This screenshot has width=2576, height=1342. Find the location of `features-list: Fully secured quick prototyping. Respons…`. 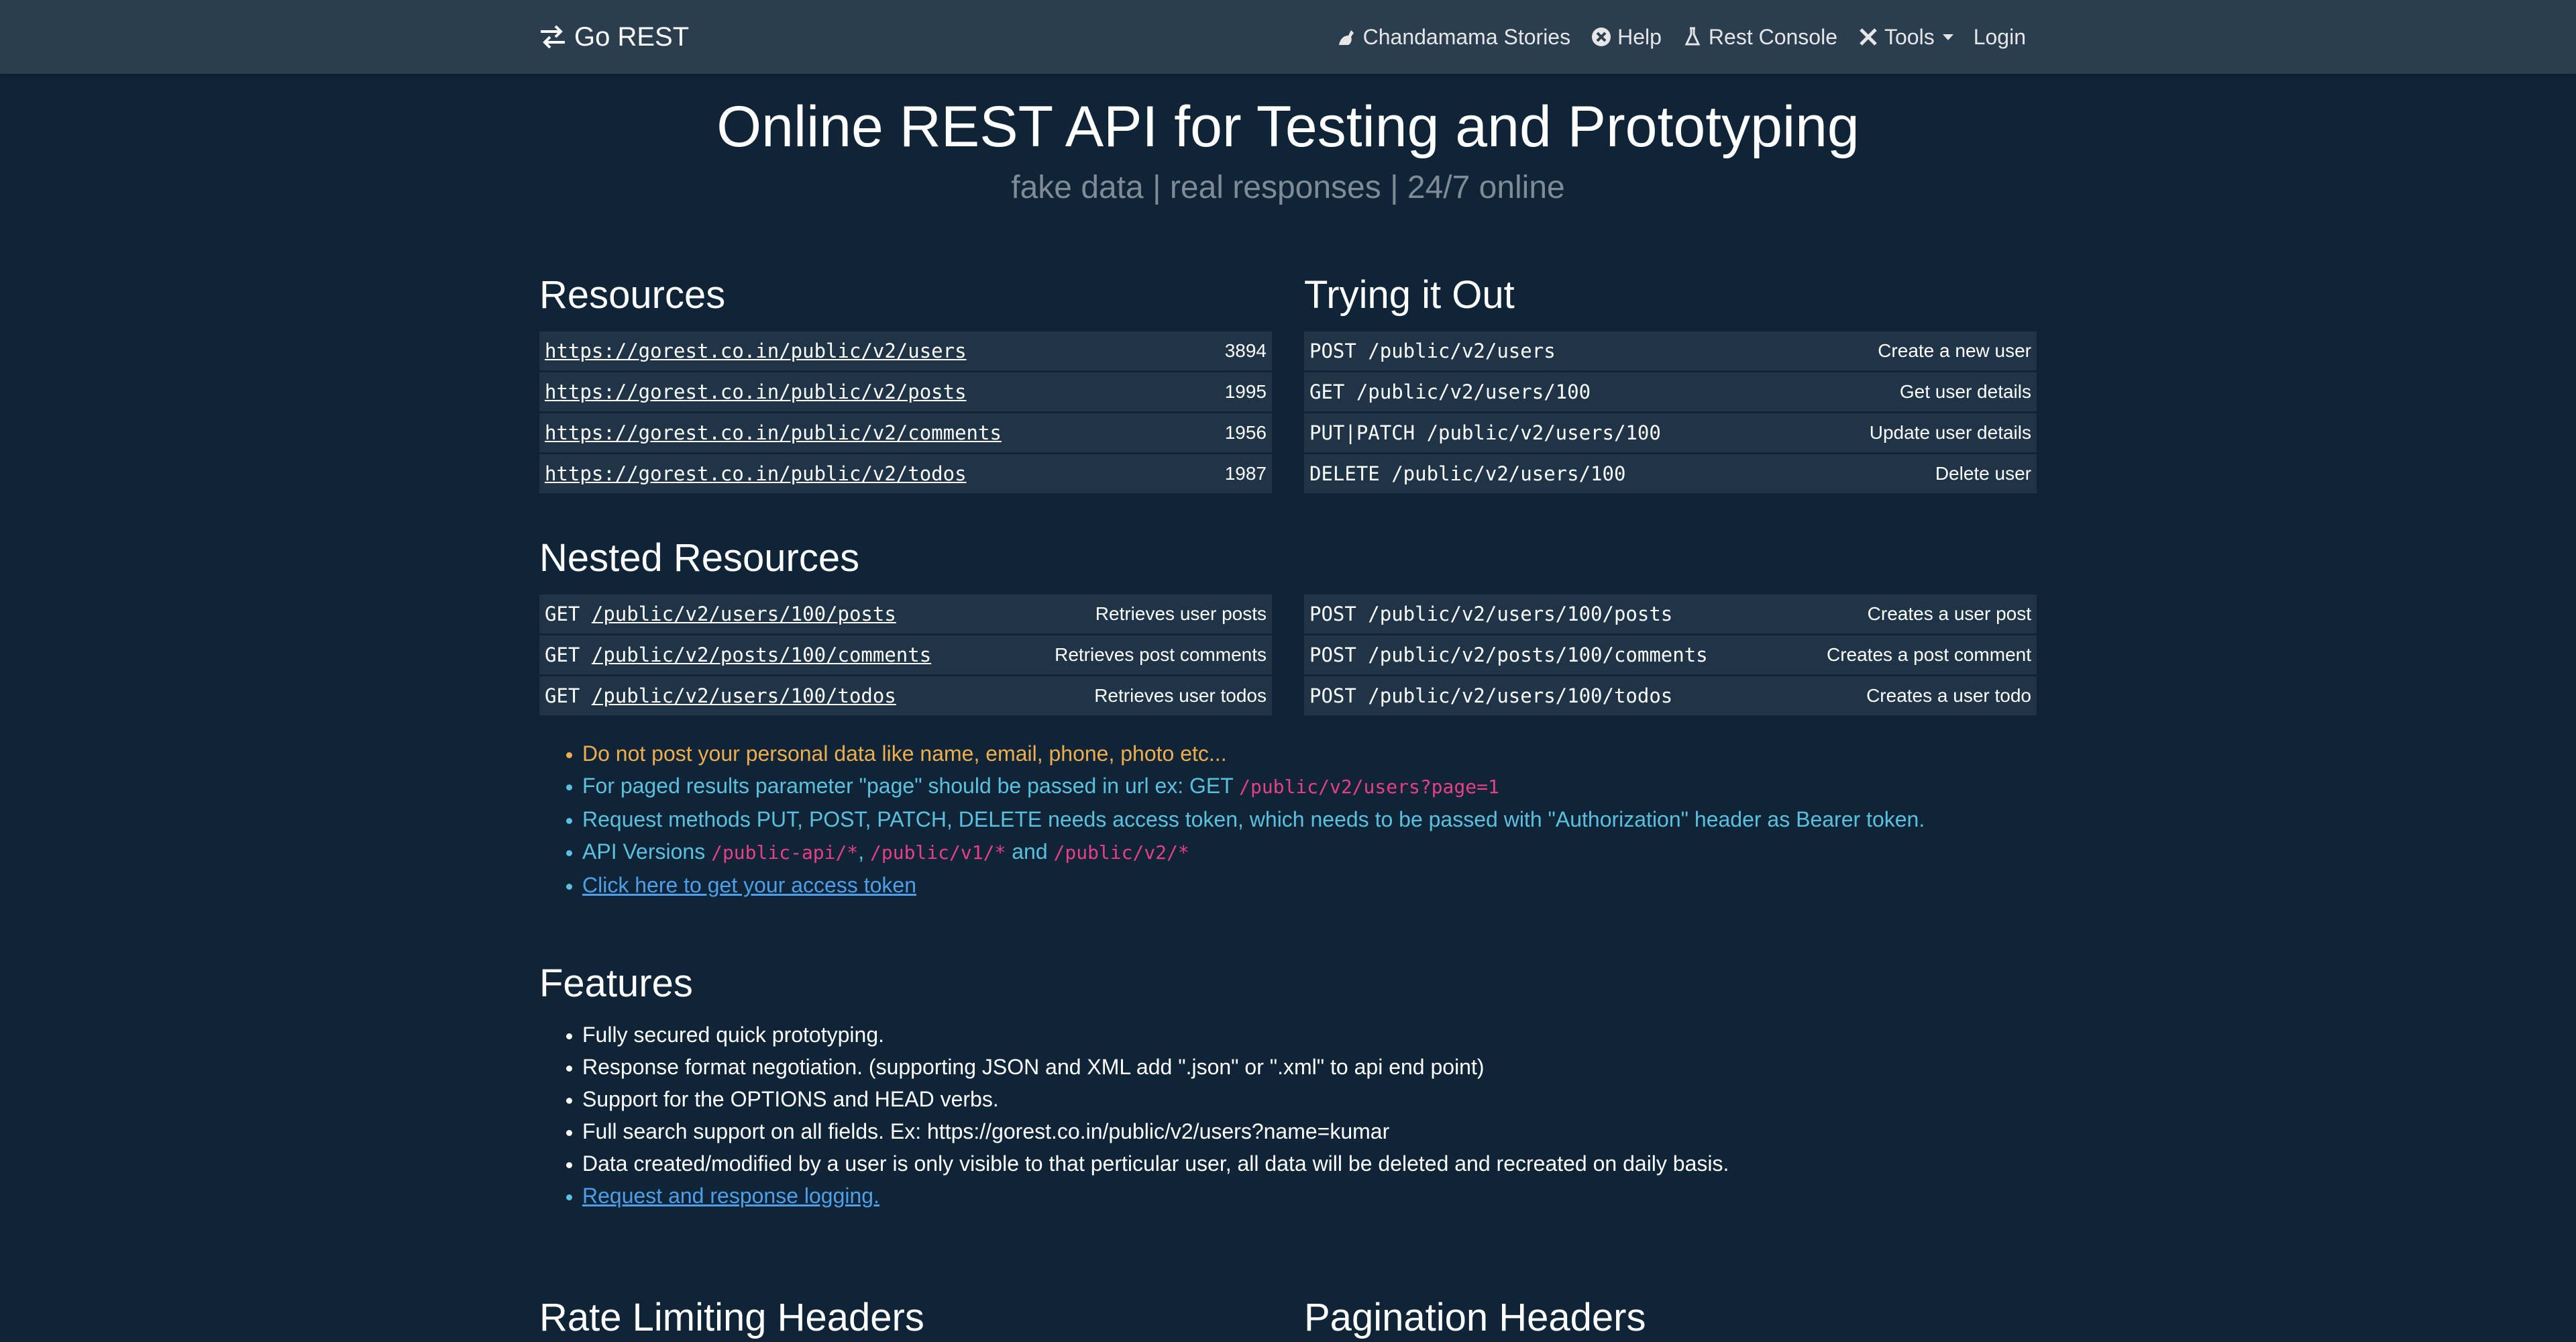

features-list: Fully secured quick prototyping. Respons… is located at coordinates (1139, 1115).